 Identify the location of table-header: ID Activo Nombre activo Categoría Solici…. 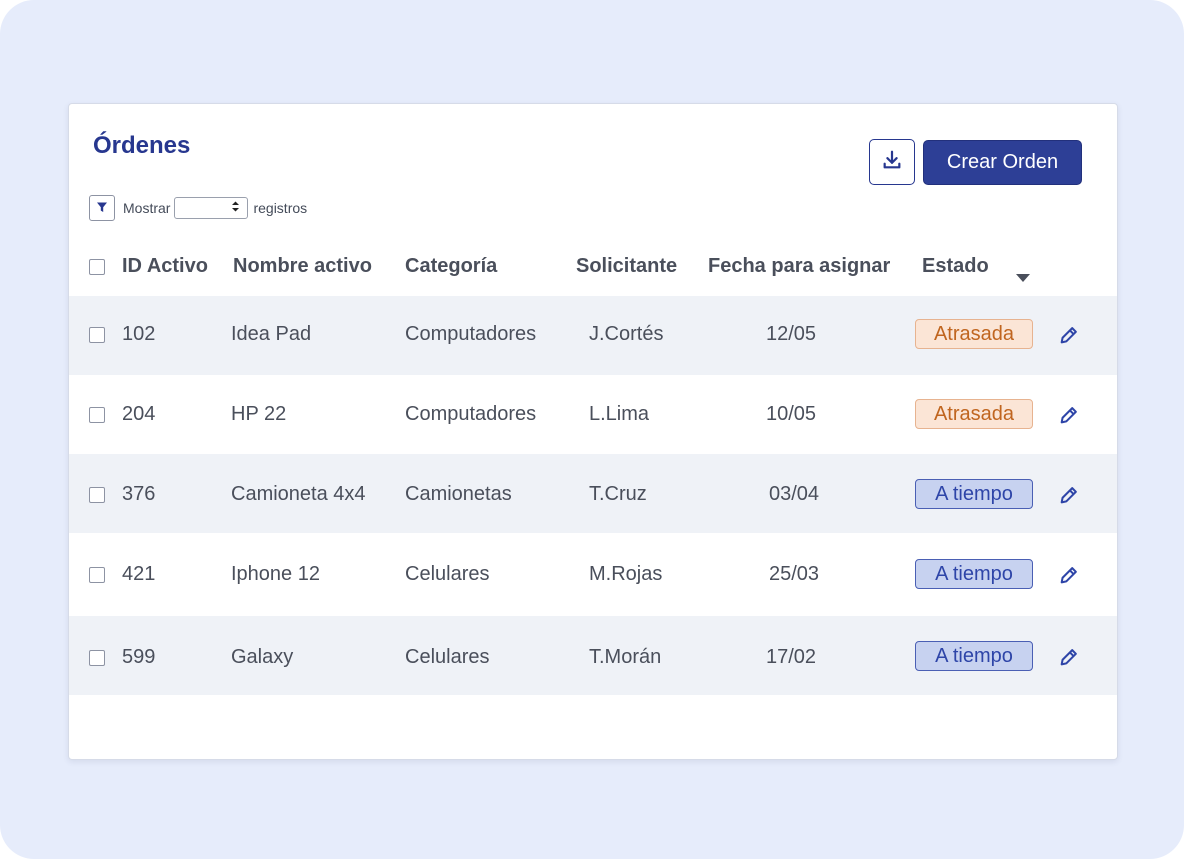
(593, 267).